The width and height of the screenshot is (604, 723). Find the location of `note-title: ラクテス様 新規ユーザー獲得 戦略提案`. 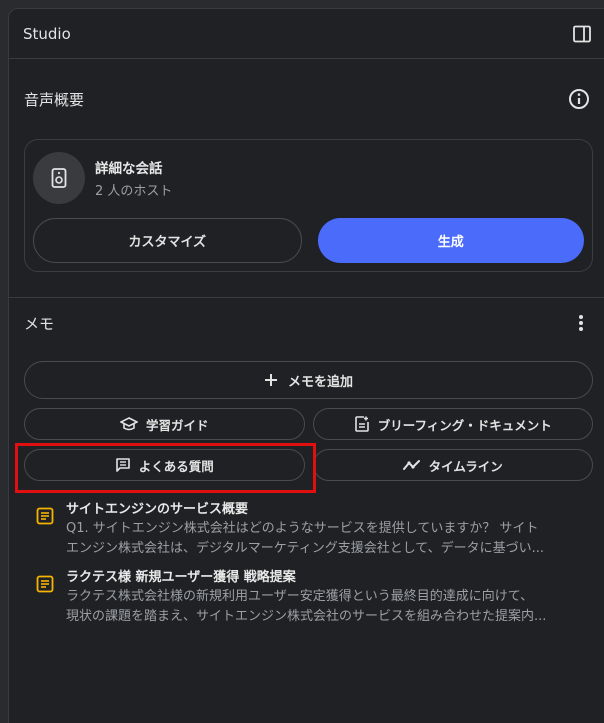

note-title: ラクテス様 新規ユーザー獲得 戦略提案 is located at coordinates (181, 577).